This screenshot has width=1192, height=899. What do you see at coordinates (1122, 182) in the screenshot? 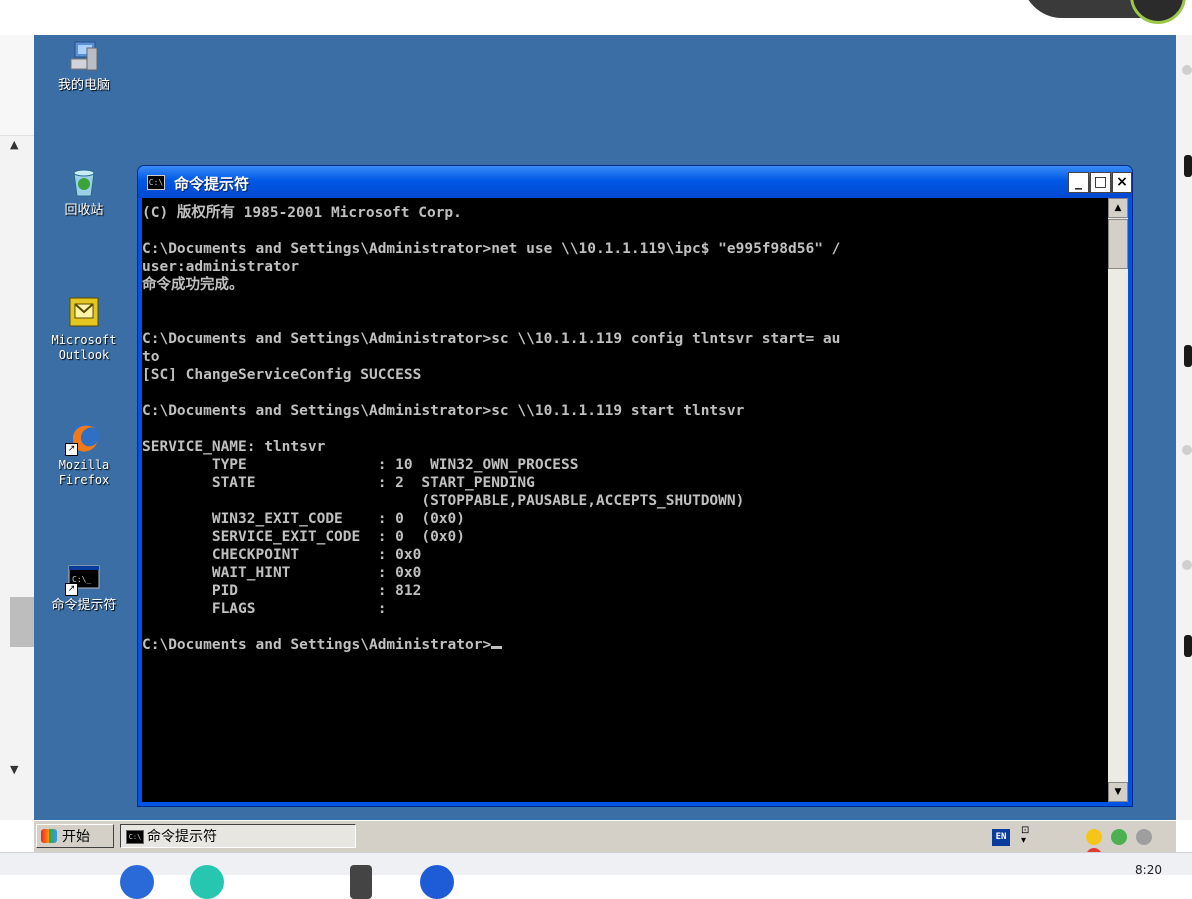
I see `close-button: ×` at bounding box center [1122, 182].